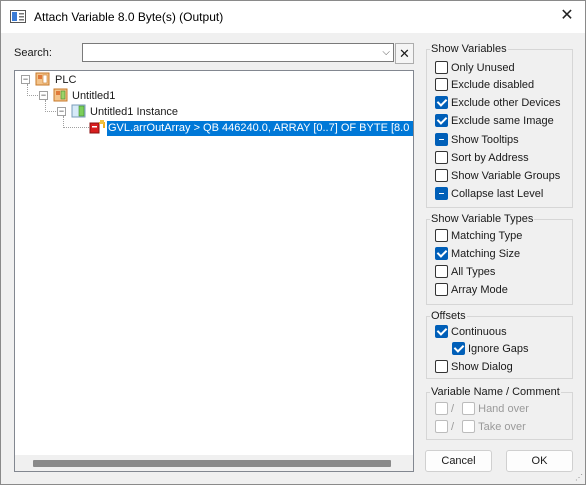 This screenshot has height=485, width=586. Describe the element at coordinates (493, 85) in the screenshot. I see `option-label: Exclude disabled` at that location.